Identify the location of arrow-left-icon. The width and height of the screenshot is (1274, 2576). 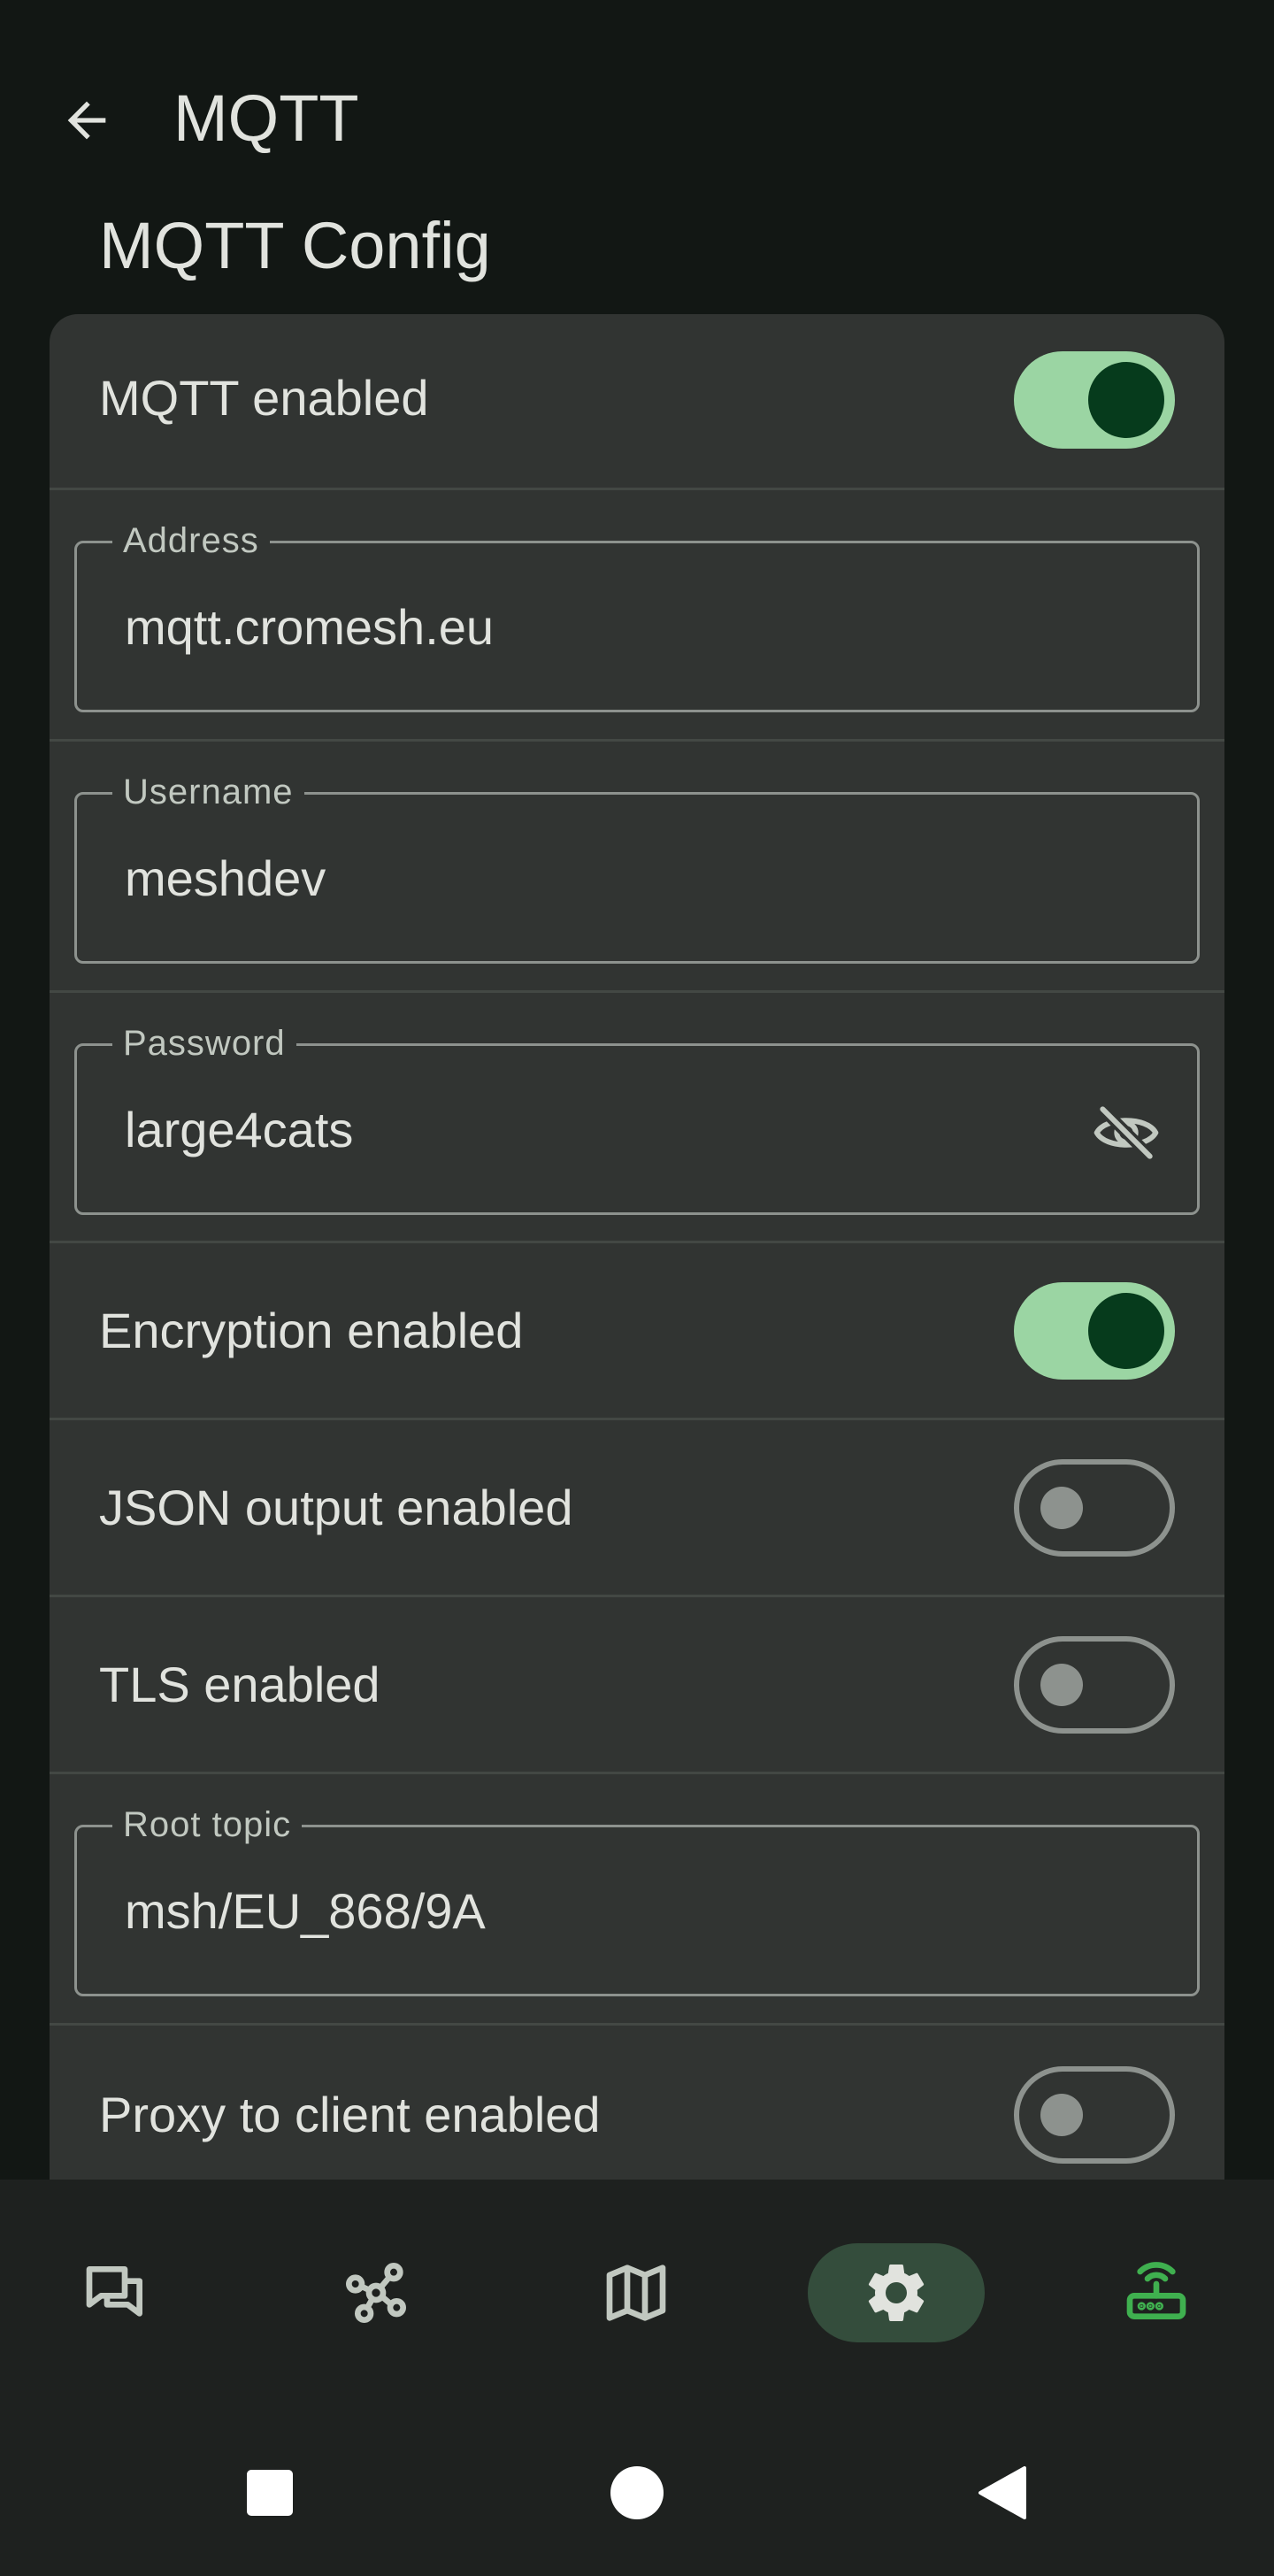
(86, 120).